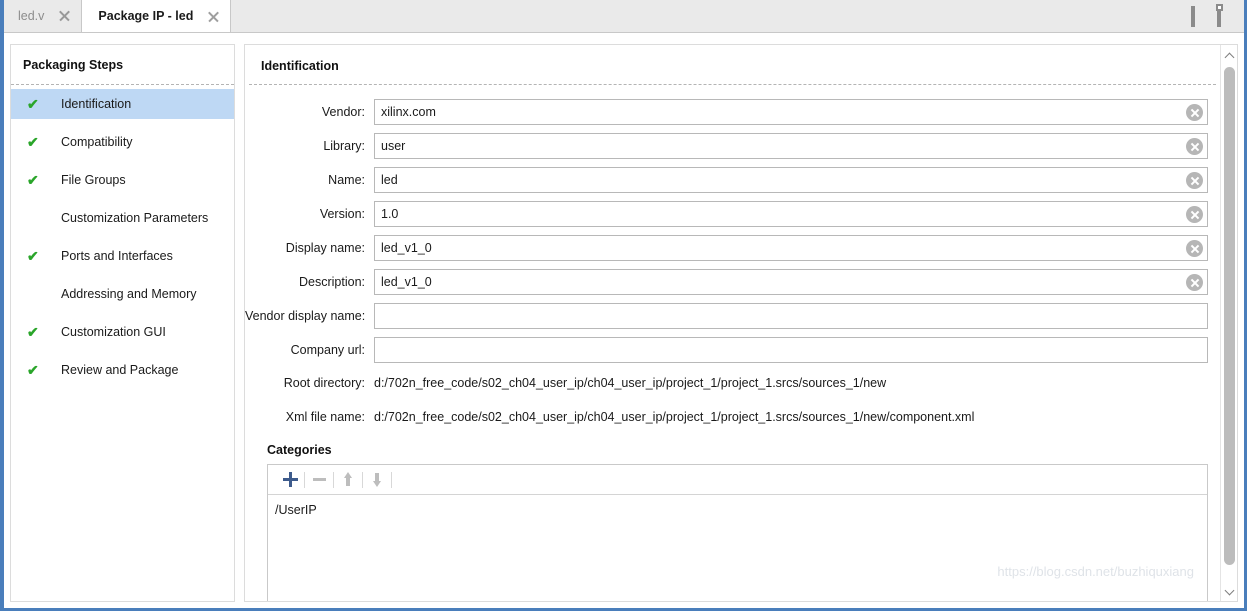 The width and height of the screenshot is (1247, 611). What do you see at coordinates (146, 16) in the screenshot?
I see `tab-label: Package IP - led` at bounding box center [146, 16].